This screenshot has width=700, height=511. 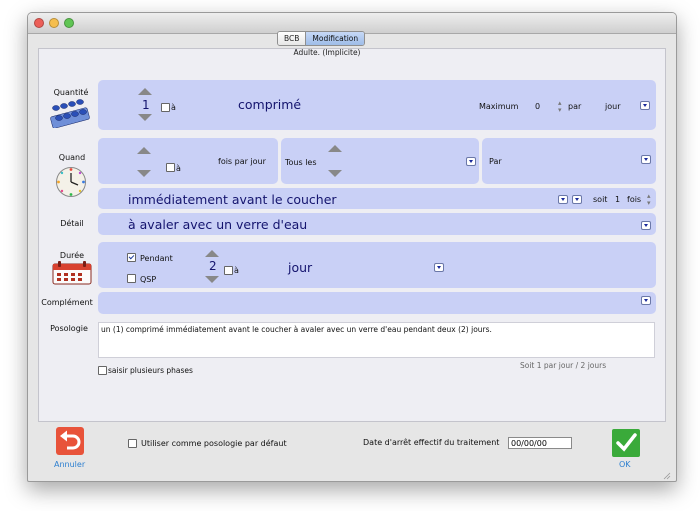 I want to click on par-dropdown, so click(x=646, y=159).